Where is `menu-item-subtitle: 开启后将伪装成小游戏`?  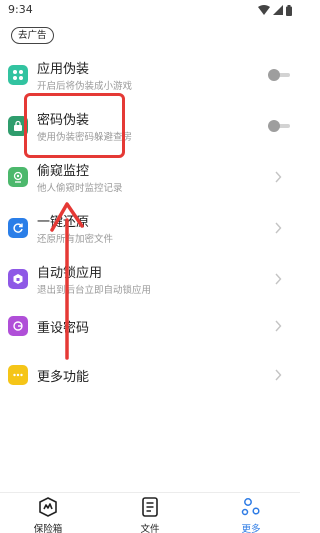
menu-item-subtitle: 开启后将伪装成小游戏 is located at coordinates (85, 86).